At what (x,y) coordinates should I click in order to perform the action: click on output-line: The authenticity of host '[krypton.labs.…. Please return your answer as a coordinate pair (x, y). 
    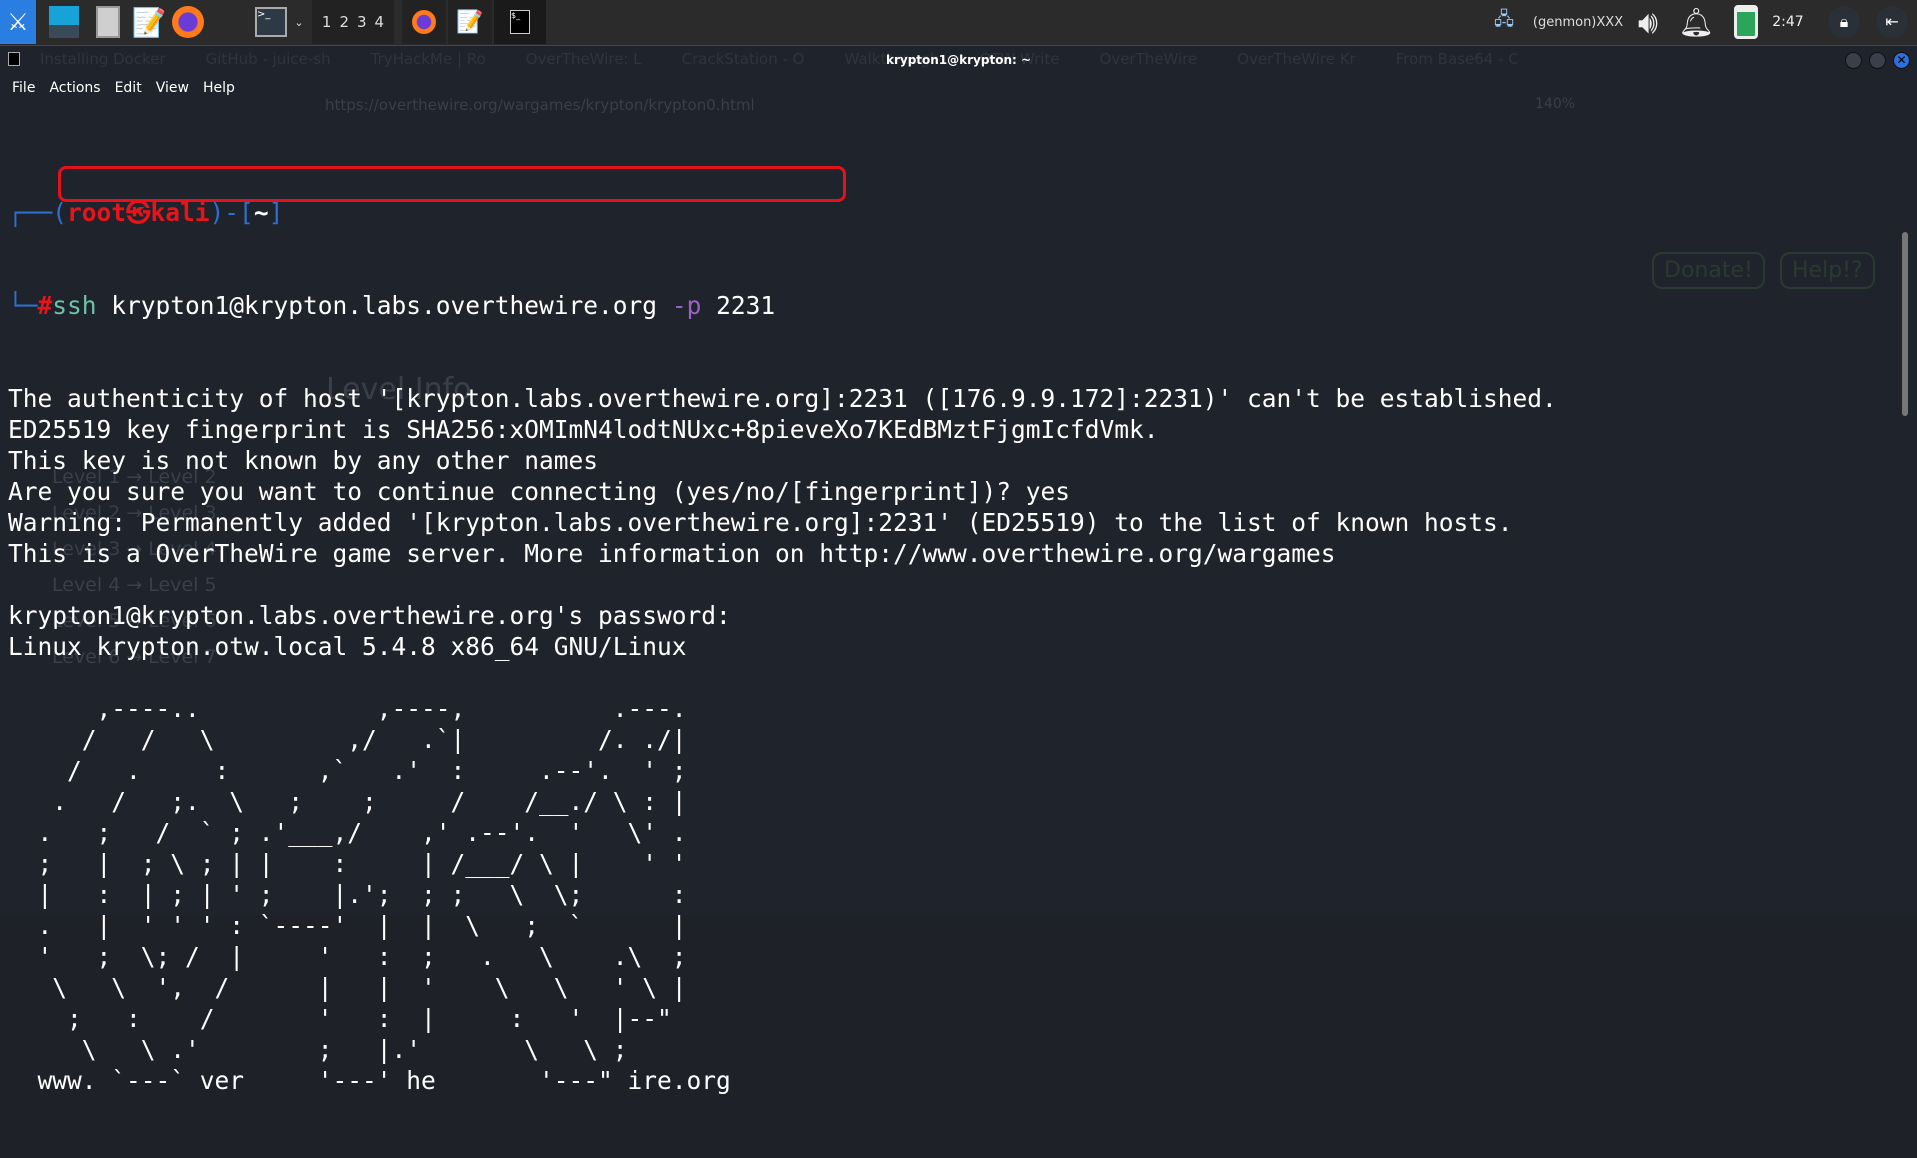
    Looking at the image, I should click on (782, 398).